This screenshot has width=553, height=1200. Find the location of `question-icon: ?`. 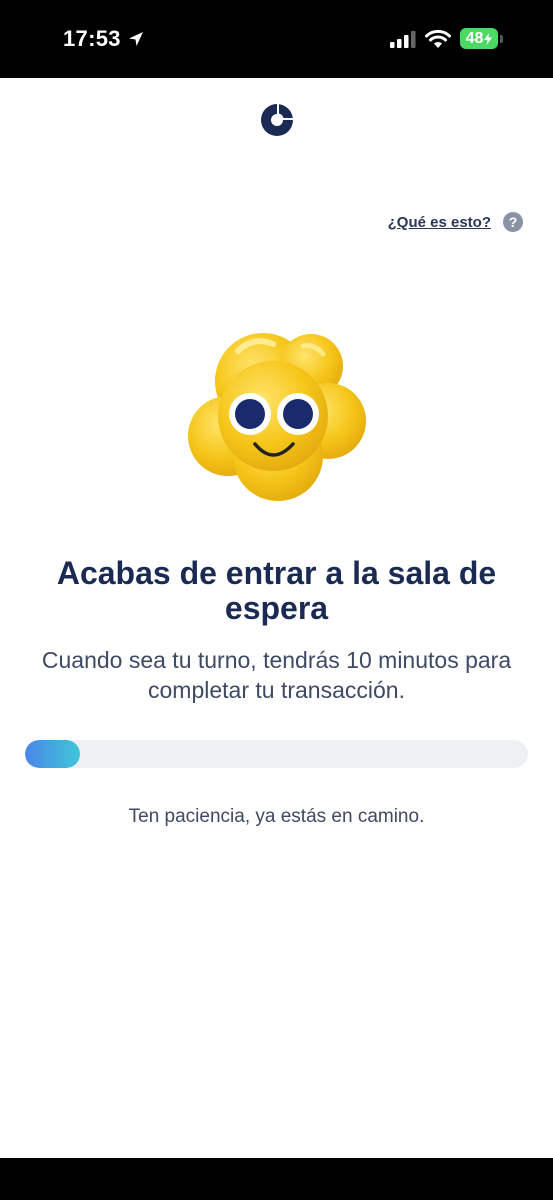

question-icon: ? is located at coordinates (513, 222).